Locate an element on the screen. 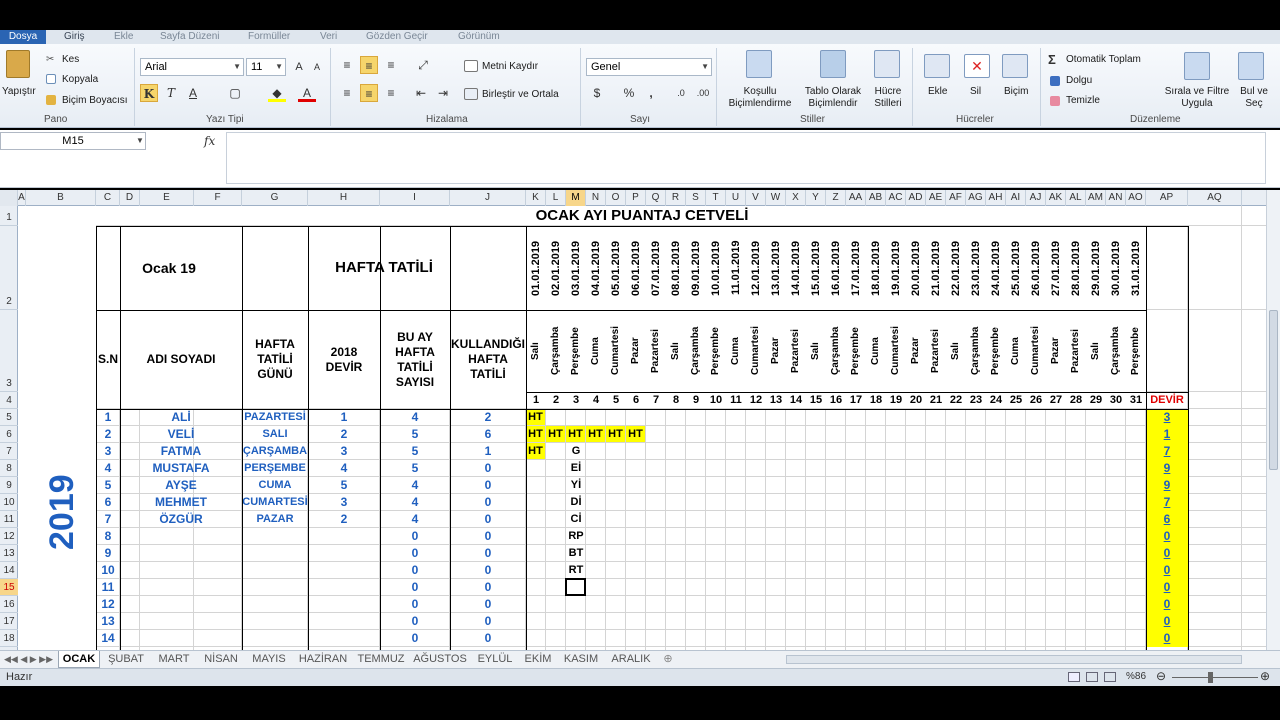 The height and width of the screenshot is (720, 1280). column-header: C is located at coordinates (108, 198).